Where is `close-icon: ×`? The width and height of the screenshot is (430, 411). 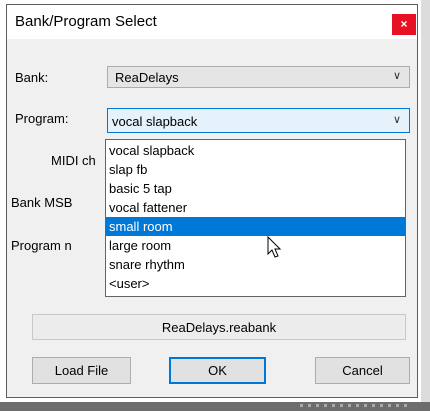 close-icon: × is located at coordinates (404, 24).